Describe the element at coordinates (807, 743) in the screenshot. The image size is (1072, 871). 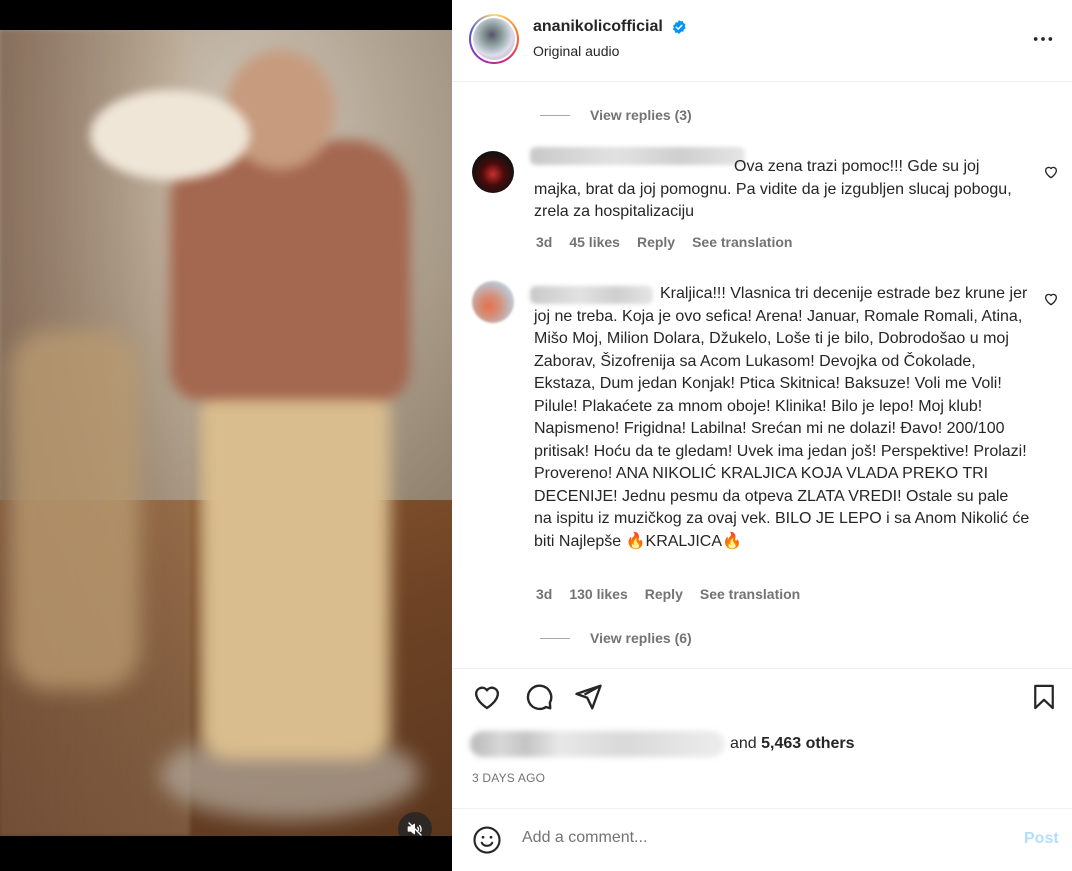
I see `likes-count: 5,463 others` at that location.